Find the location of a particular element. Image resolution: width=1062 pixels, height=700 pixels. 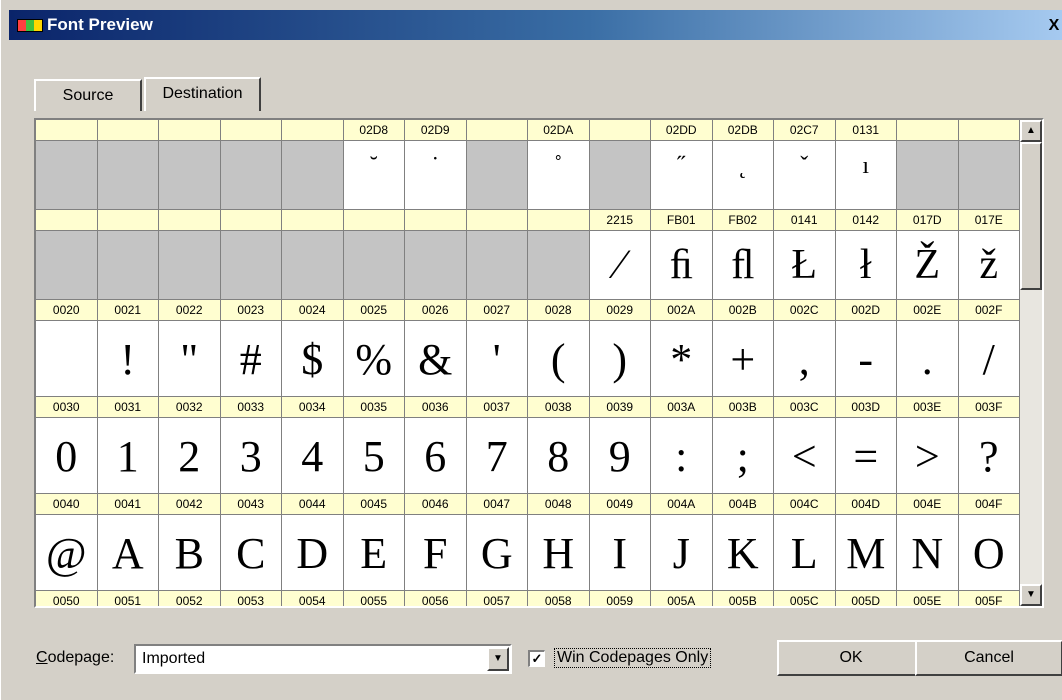

glyph-cell: ( is located at coordinates (559, 359).